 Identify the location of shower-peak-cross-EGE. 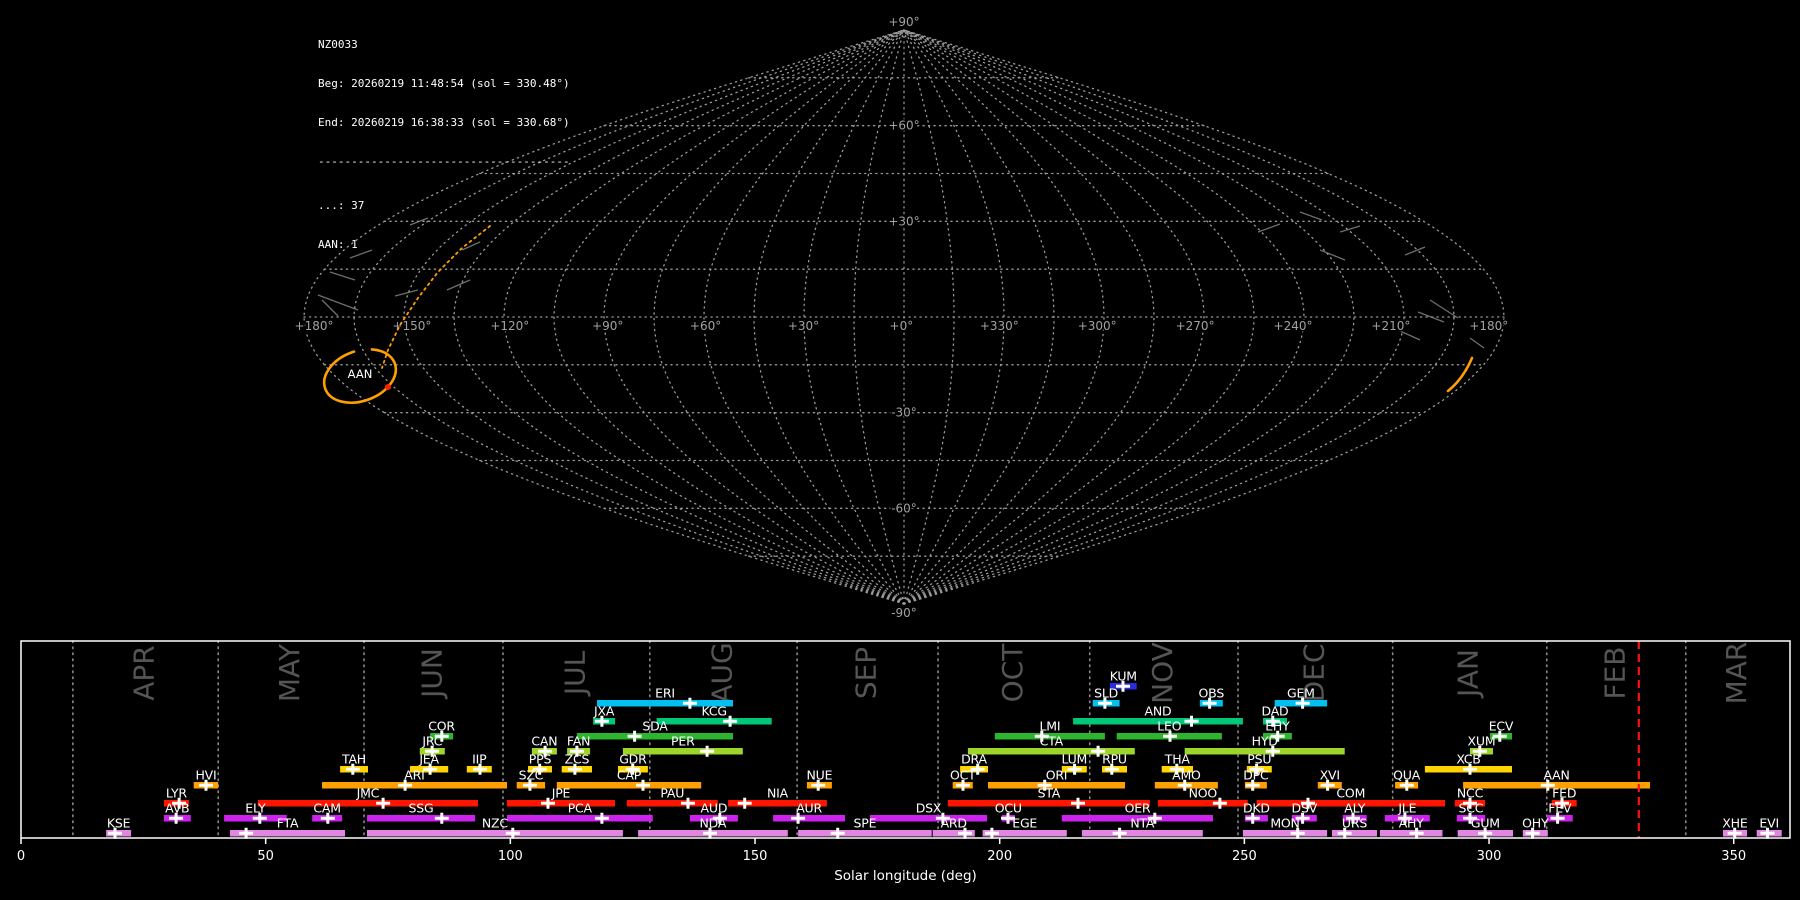
(991, 833).